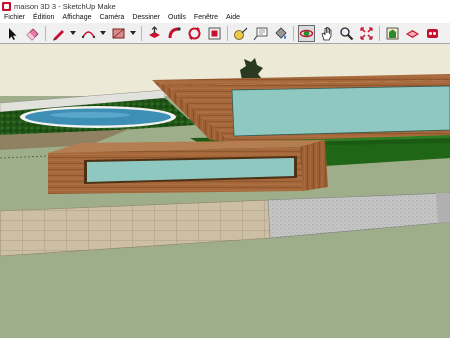 The width and height of the screenshot is (450, 338). I want to click on rectangle-tool-button, so click(118, 33).